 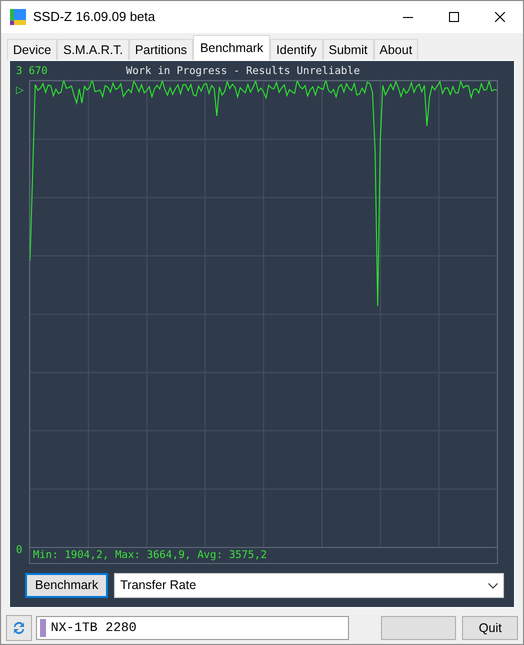 I want to click on tab: S.M.A.R.T., so click(x=93, y=49).